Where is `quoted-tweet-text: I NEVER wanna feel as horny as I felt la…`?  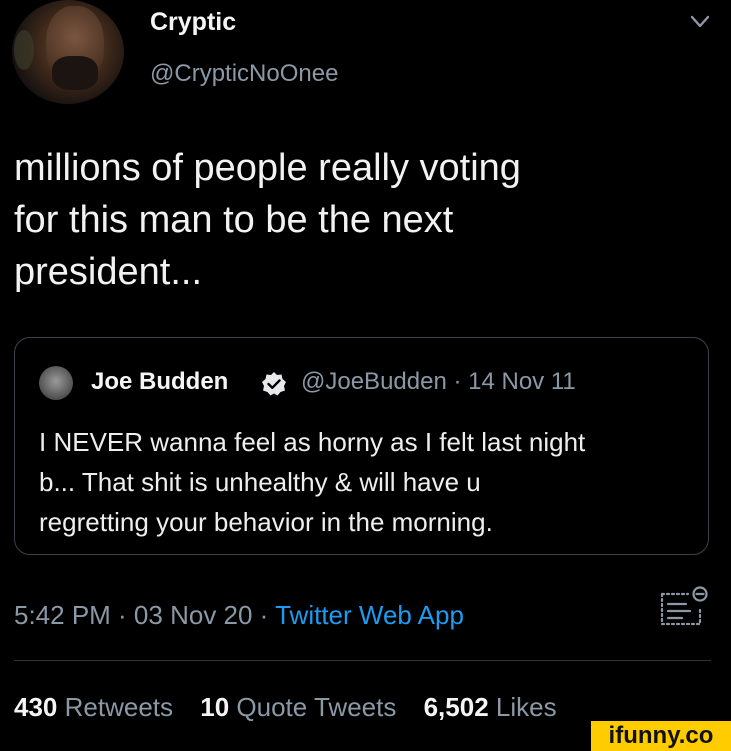 quoted-tweet-text: I NEVER wanna feel as horny as I felt la… is located at coordinates (369, 482).